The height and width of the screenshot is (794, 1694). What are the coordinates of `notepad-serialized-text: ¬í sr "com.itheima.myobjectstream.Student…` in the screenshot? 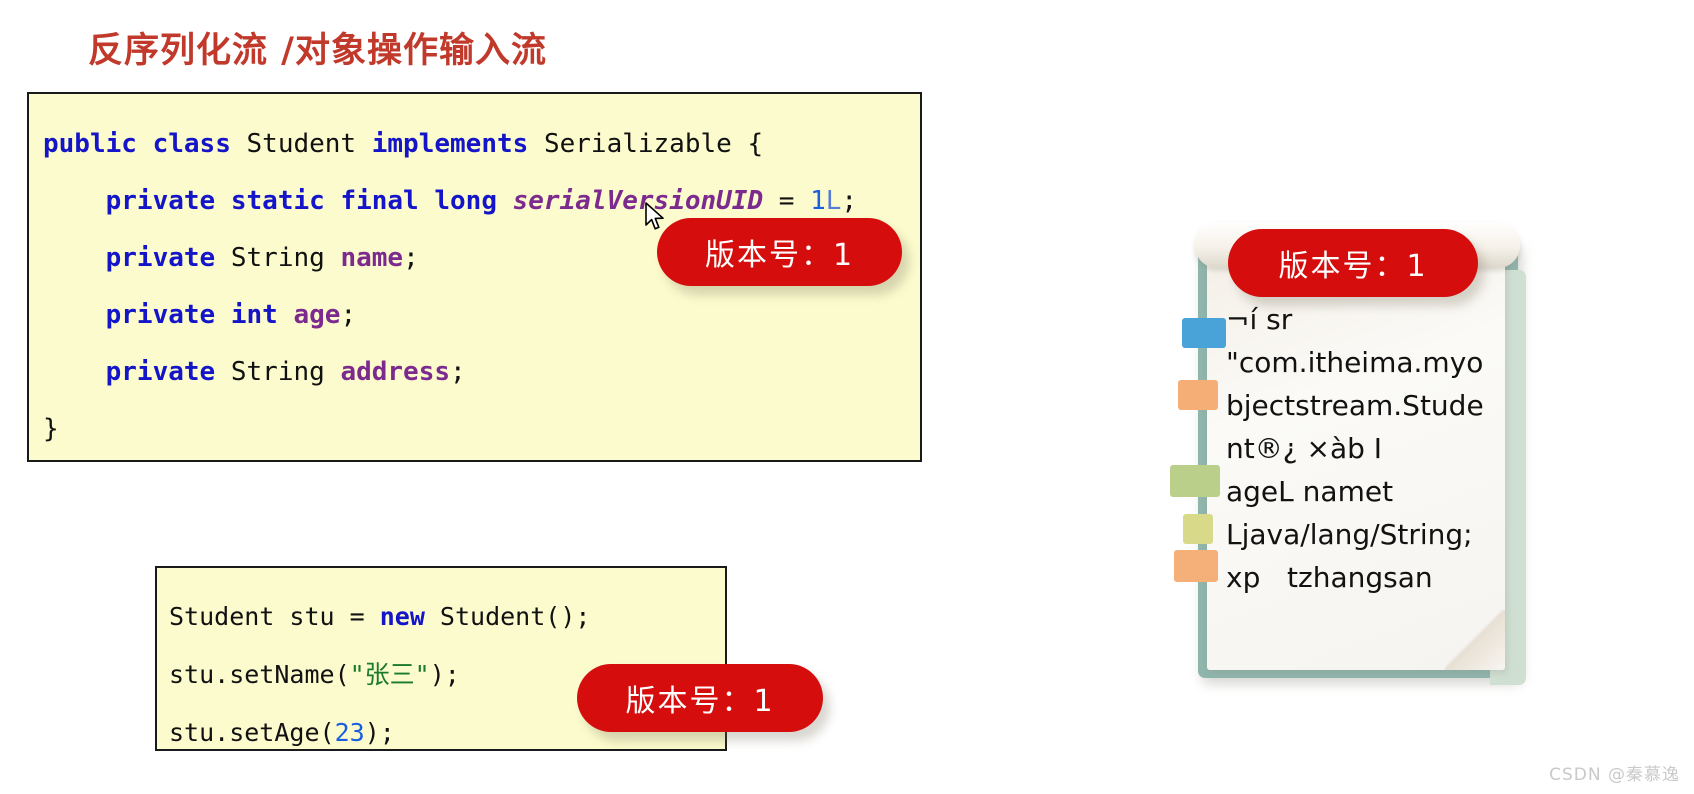 It's located at (1357, 448).